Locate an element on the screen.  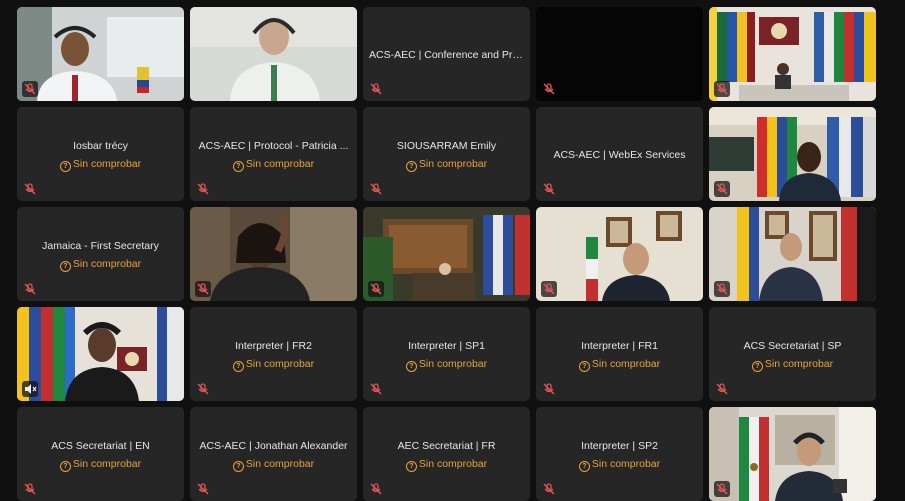
participant-tile: ACS-AEC | WebEx Services is located at coordinates (619, 154).